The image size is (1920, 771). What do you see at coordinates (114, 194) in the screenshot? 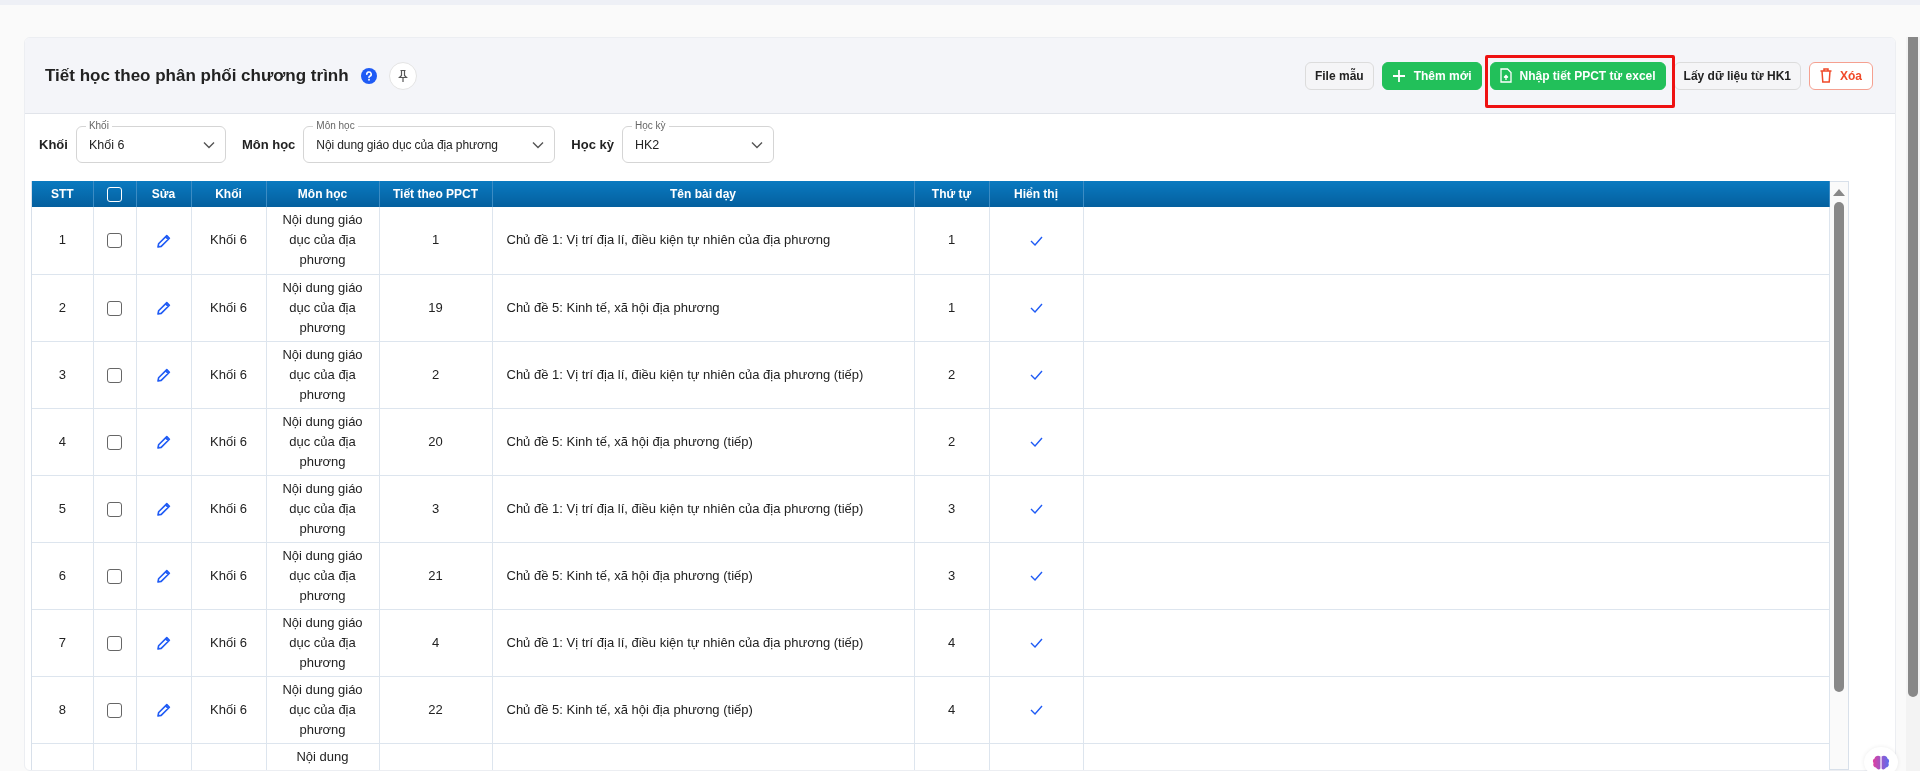
I see `select-all-checkbox` at bounding box center [114, 194].